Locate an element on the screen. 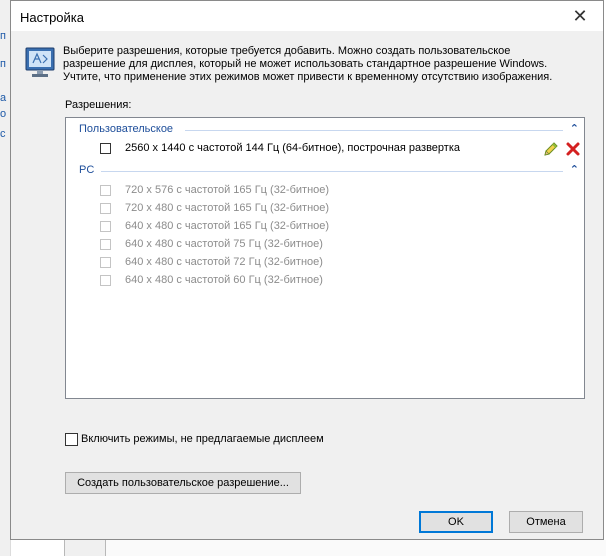  background-window-bottom is located at coordinates (335, 548).